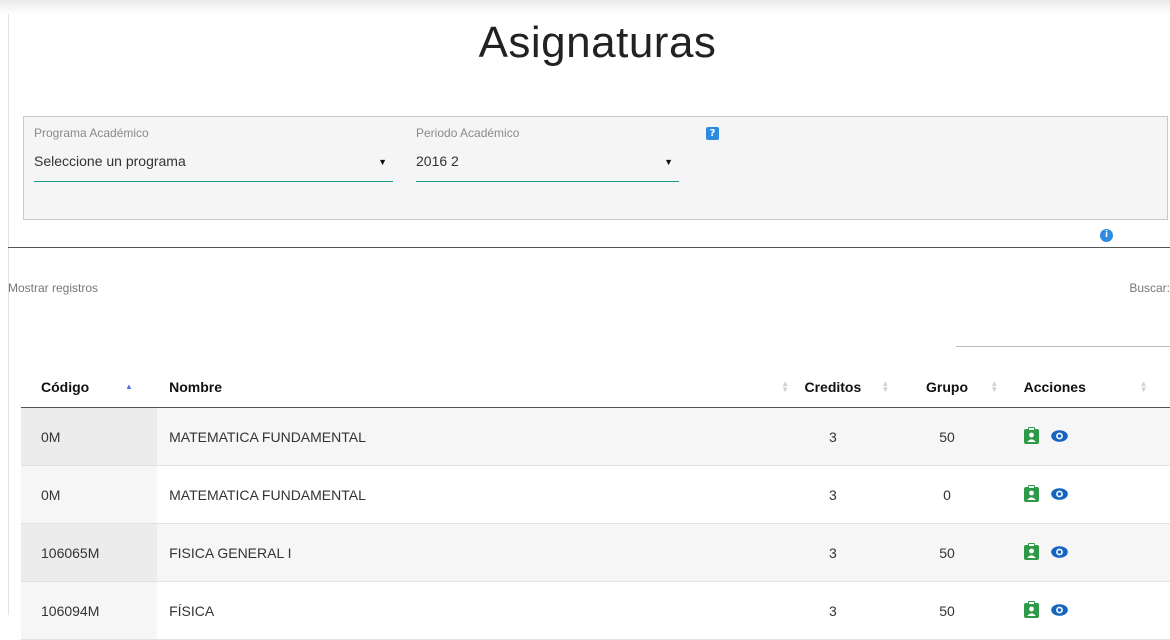 The image size is (1170, 640). What do you see at coordinates (91, 133) in the screenshot?
I see `programa-label: Programa Académico` at bounding box center [91, 133].